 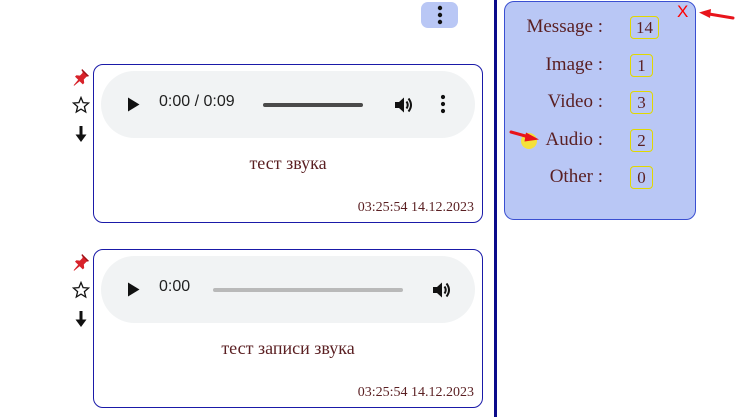 I want to click on stat-count-video: 3, so click(x=641, y=102).